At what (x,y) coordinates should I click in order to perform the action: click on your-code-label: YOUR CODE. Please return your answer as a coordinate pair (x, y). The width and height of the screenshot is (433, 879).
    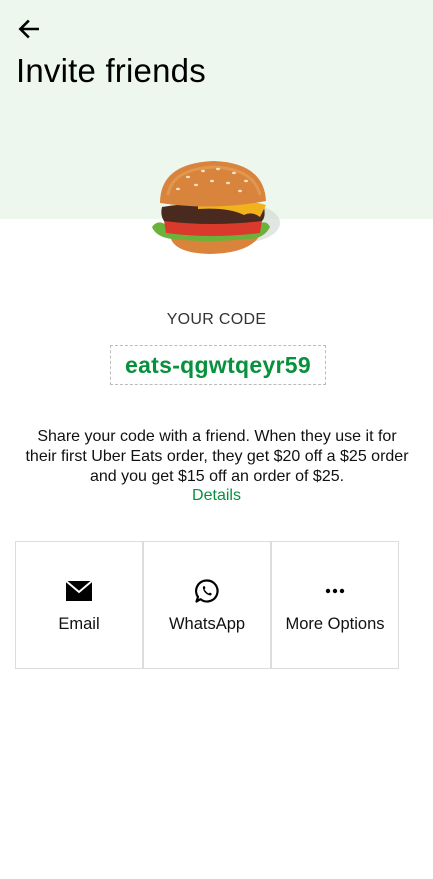
    Looking at the image, I should click on (216, 319).